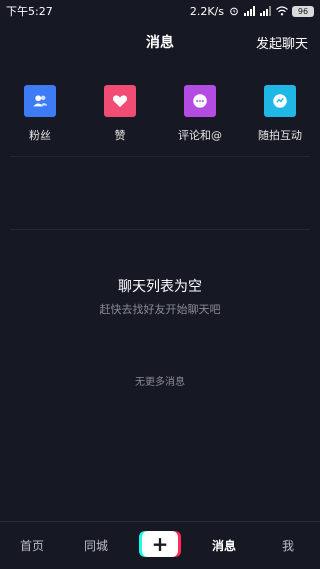  What do you see at coordinates (282, 42) in the screenshot?
I see `start-chat-button: 发起聊天` at bounding box center [282, 42].